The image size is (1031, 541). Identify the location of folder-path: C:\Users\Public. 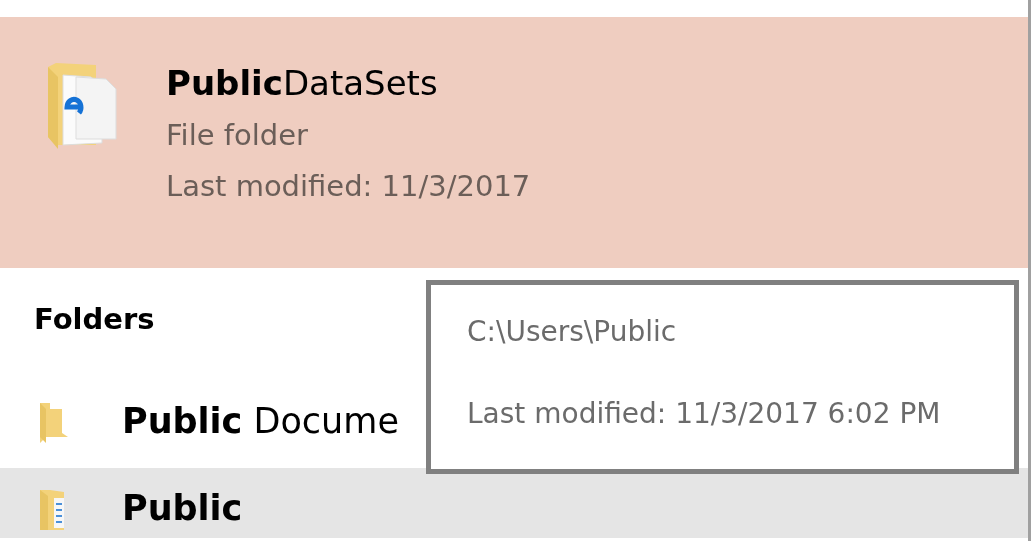
(572, 332).